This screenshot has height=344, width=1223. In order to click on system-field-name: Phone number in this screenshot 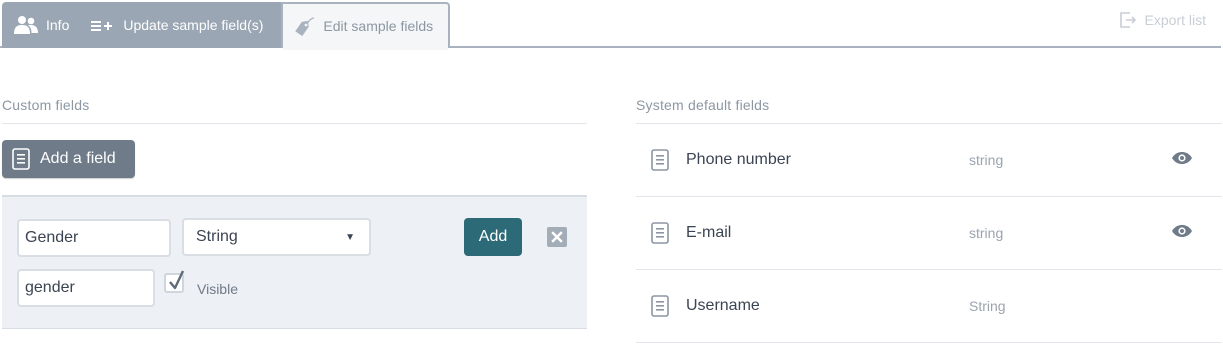, I will do `click(738, 159)`.